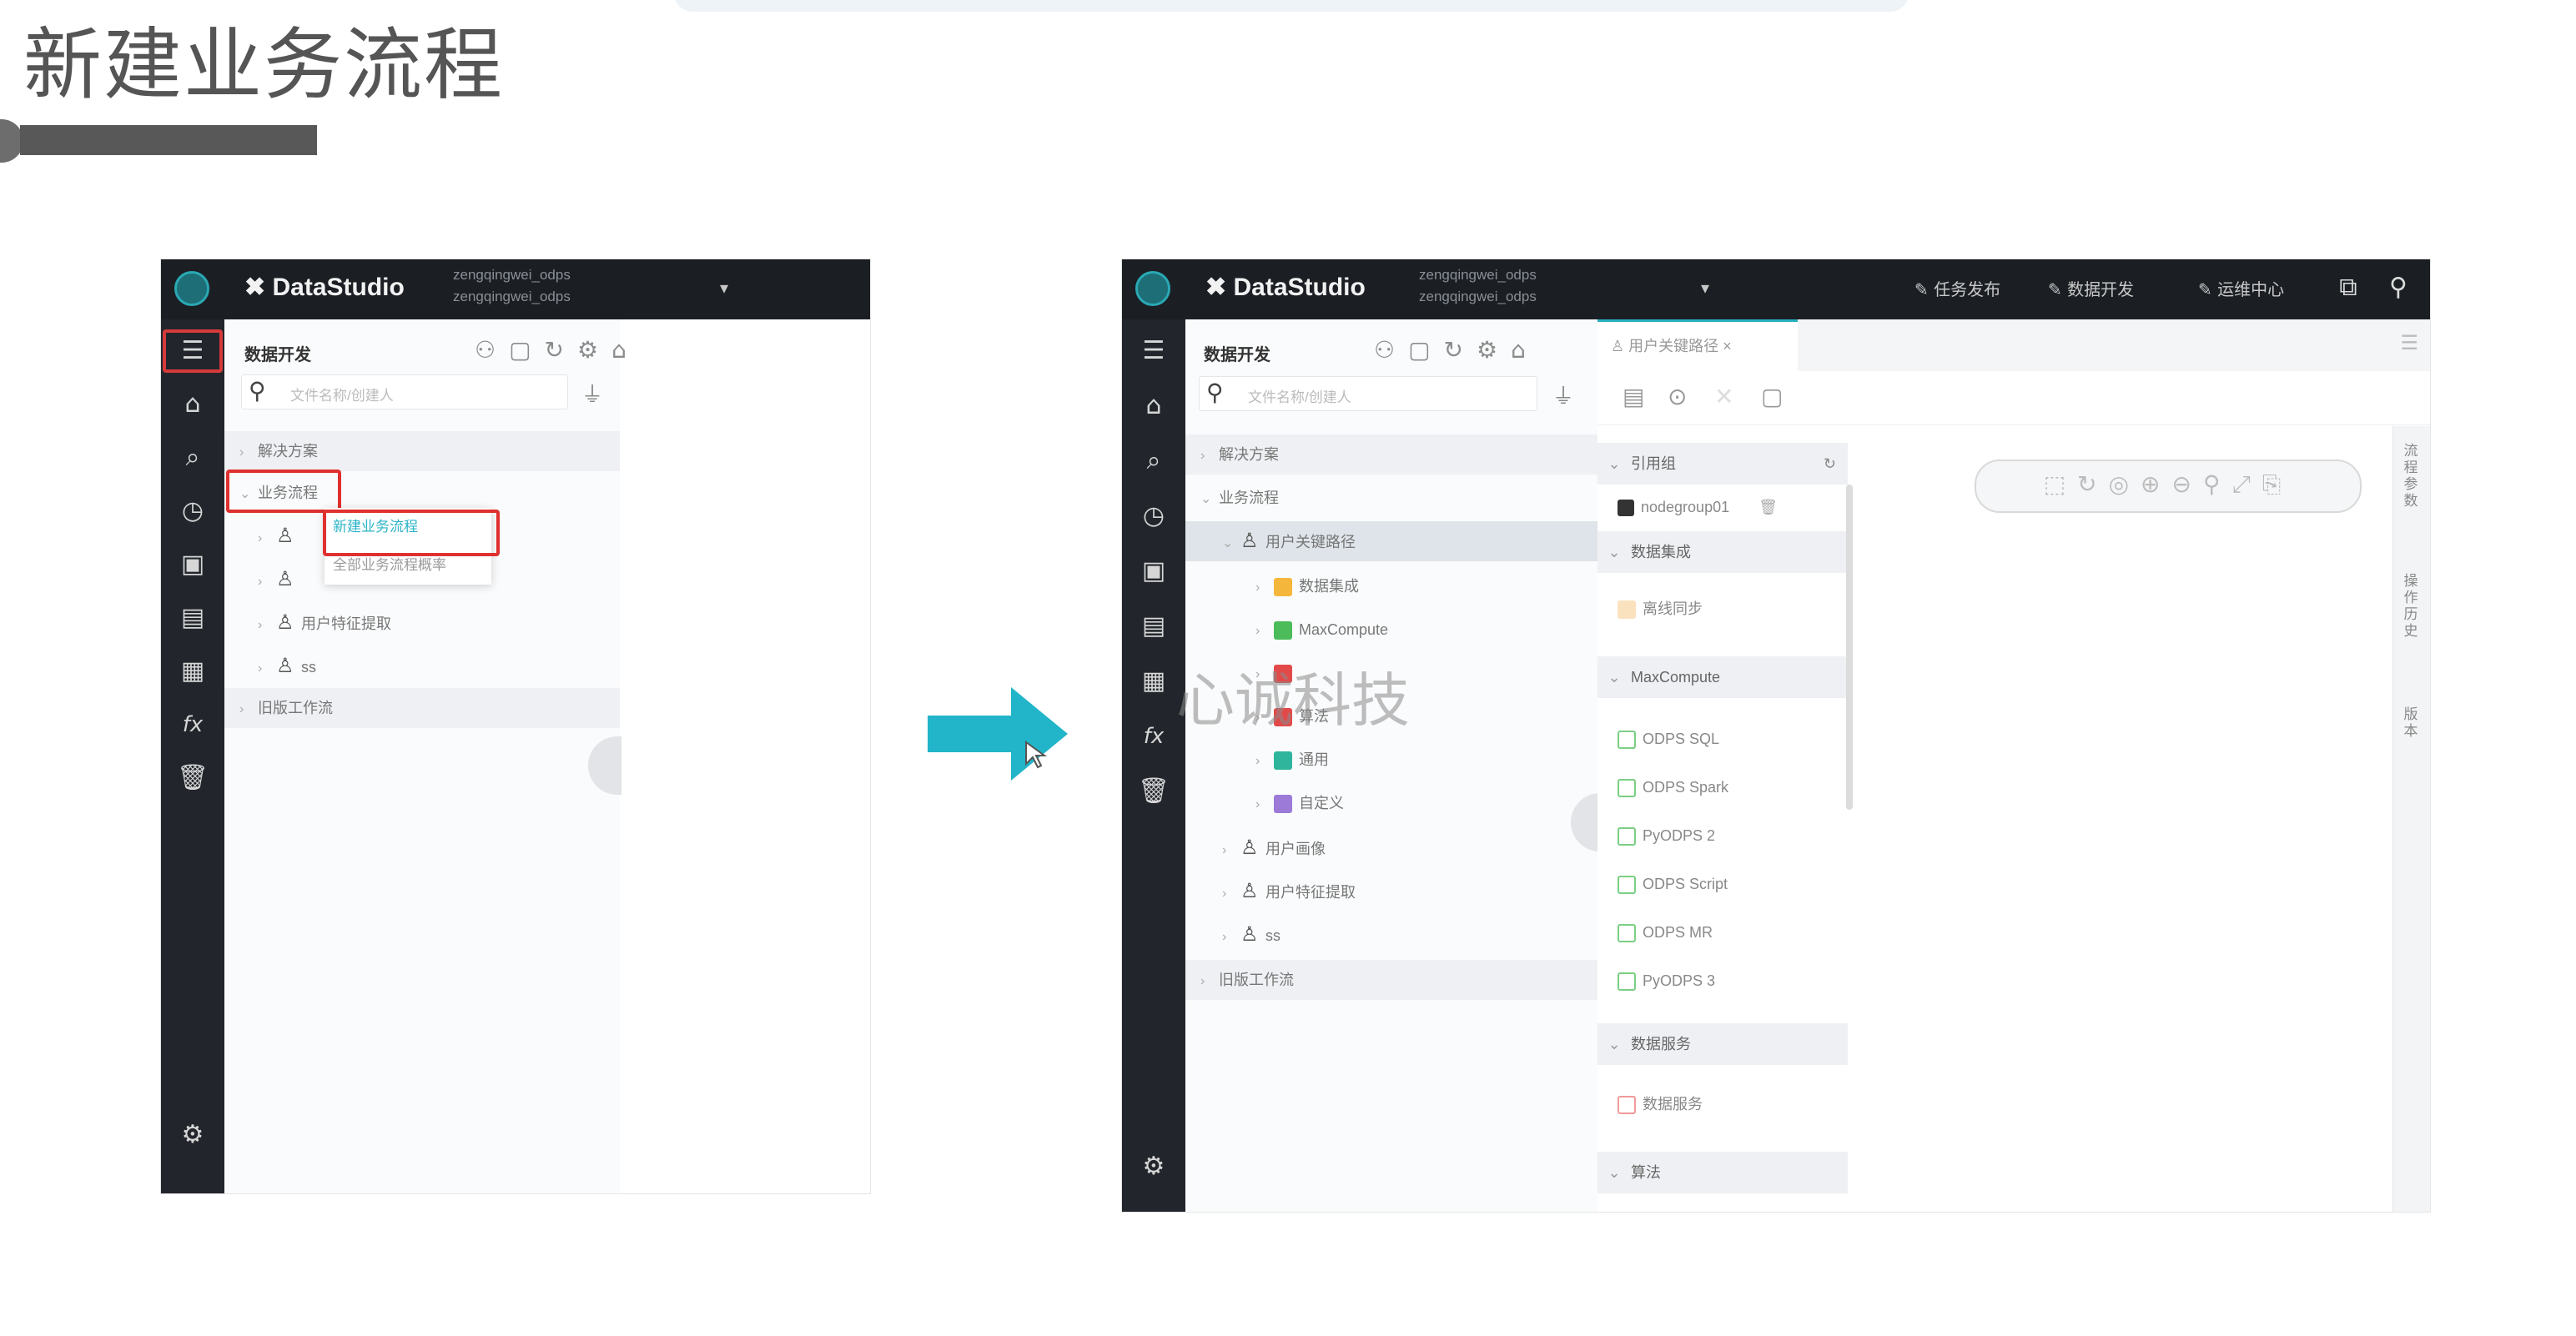 Image resolution: width=2576 pixels, height=1336 pixels. I want to click on rail-version: 版本, so click(2411, 723).